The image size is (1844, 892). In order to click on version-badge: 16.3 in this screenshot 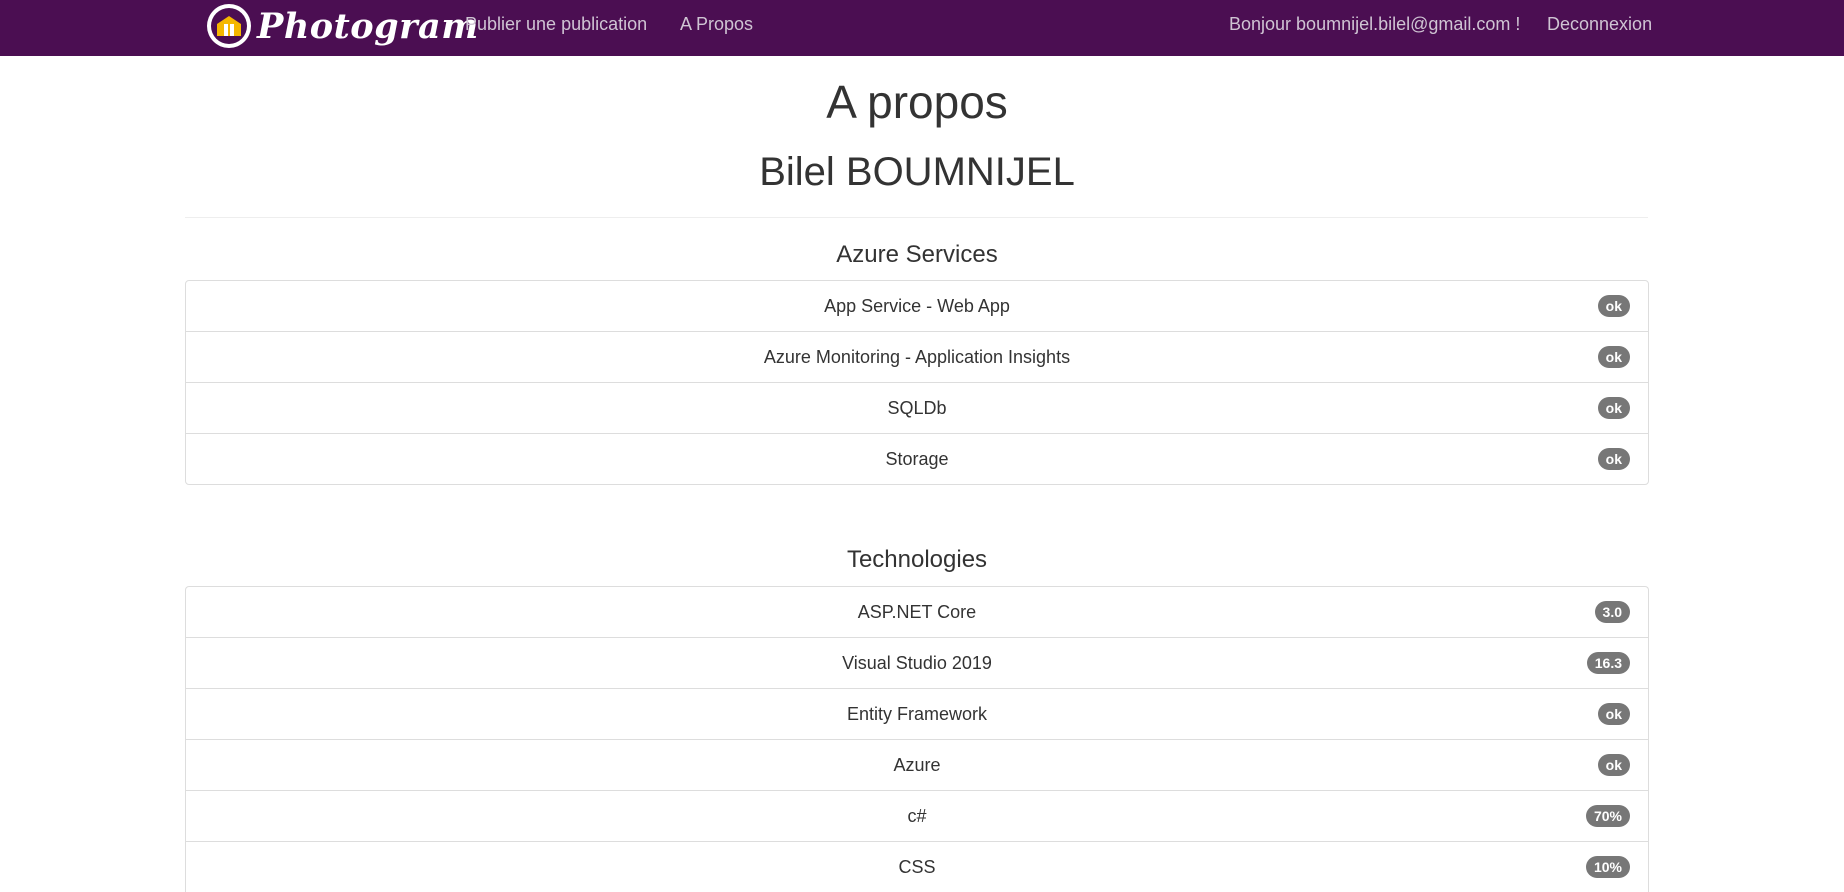, I will do `click(1608, 663)`.